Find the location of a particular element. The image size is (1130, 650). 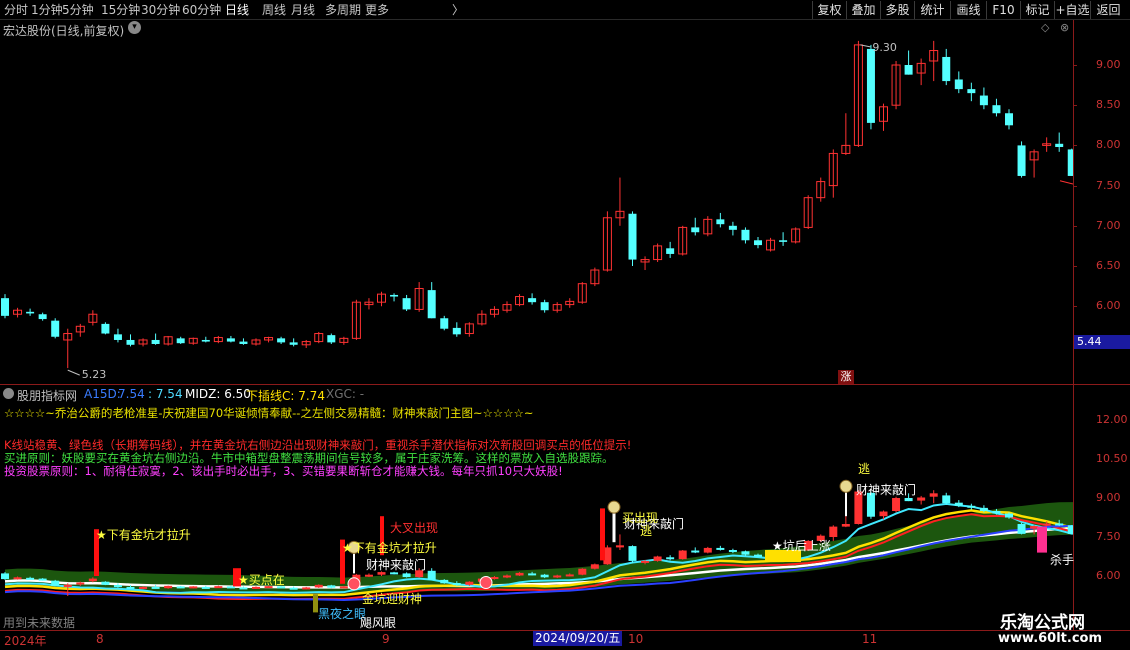

toolbar-button-5: F10 is located at coordinates (1003, 10).